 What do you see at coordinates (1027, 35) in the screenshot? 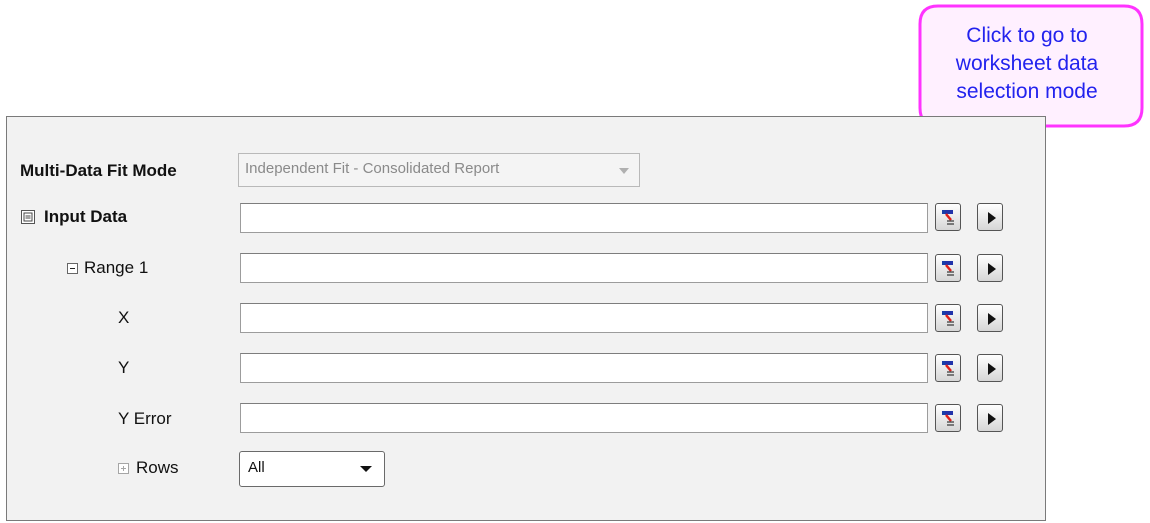
I see `callout-line-1: Click to go to` at bounding box center [1027, 35].